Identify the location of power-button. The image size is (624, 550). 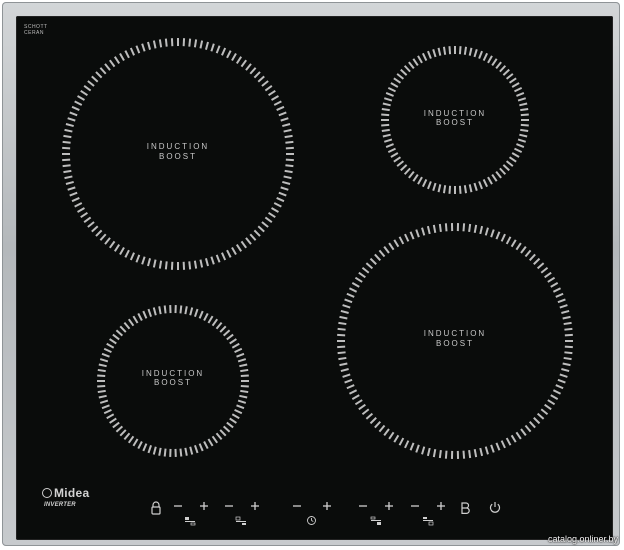
(495, 507).